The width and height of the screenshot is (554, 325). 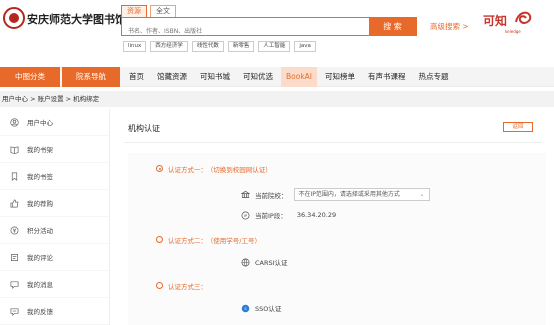 I want to click on book-icon, so click(x=14, y=149).